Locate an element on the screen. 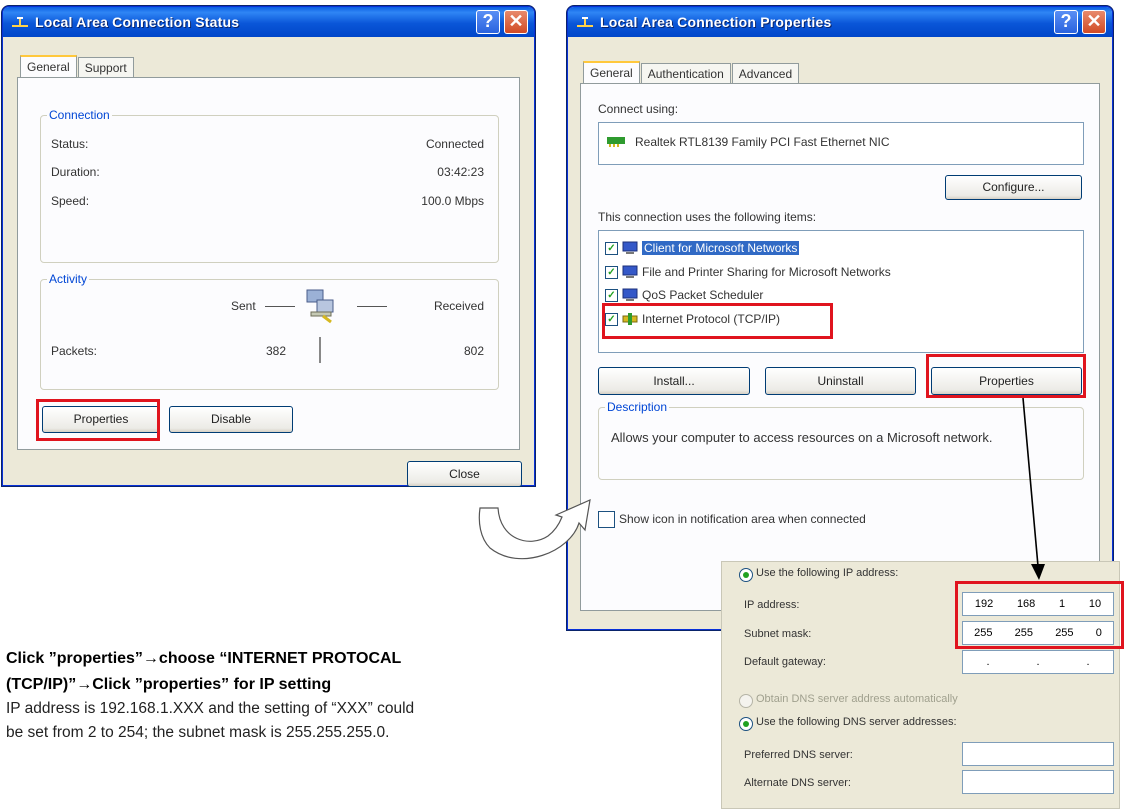 The width and height of the screenshot is (1128, 811). preferred-dns-label: Preferred DNS server: is located at coordinates (798, 755).